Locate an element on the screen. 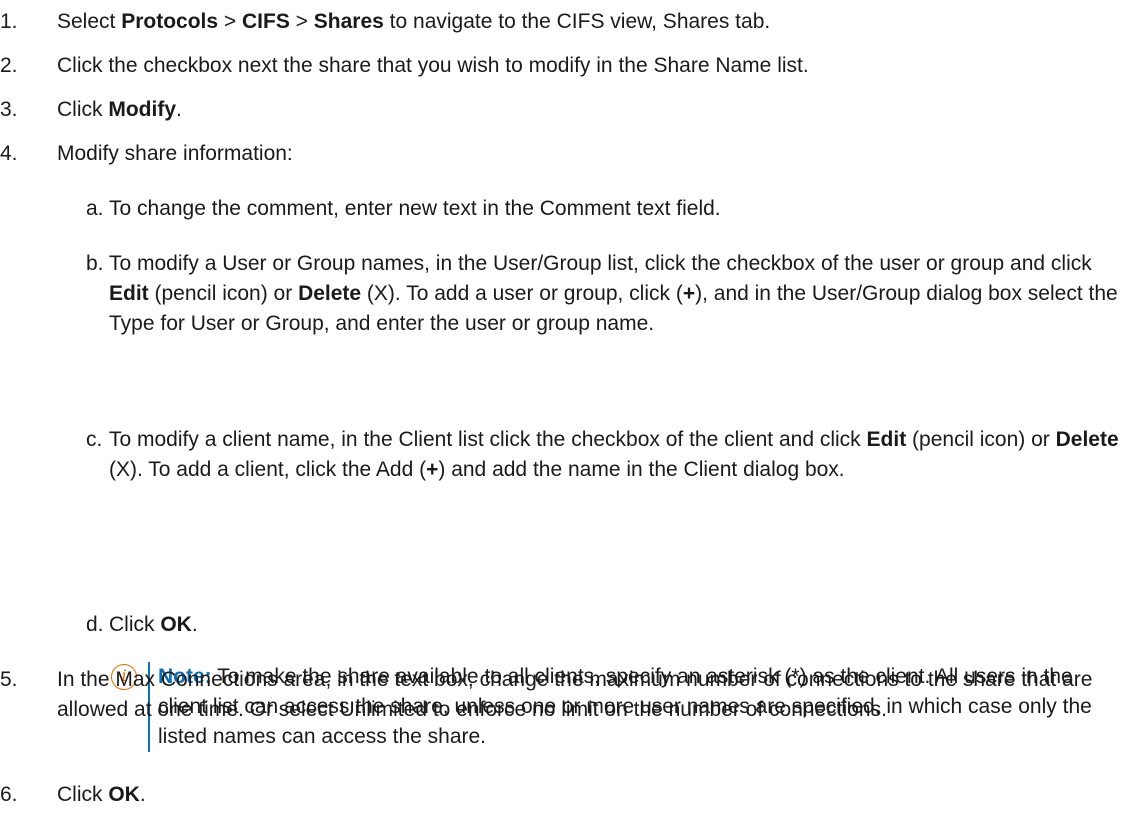  substep-text: Click OK. is located at coordinates (614, 625).